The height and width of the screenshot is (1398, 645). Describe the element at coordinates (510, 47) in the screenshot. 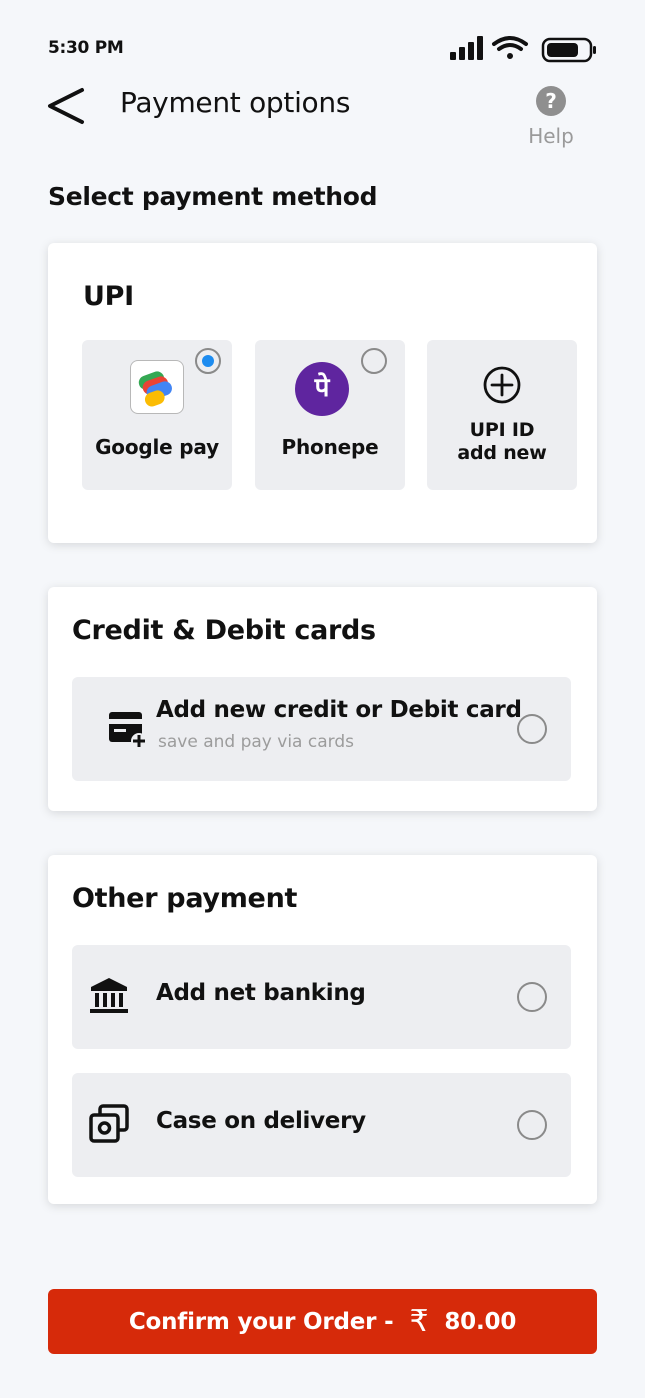

I see `wifi-icon` at that location.